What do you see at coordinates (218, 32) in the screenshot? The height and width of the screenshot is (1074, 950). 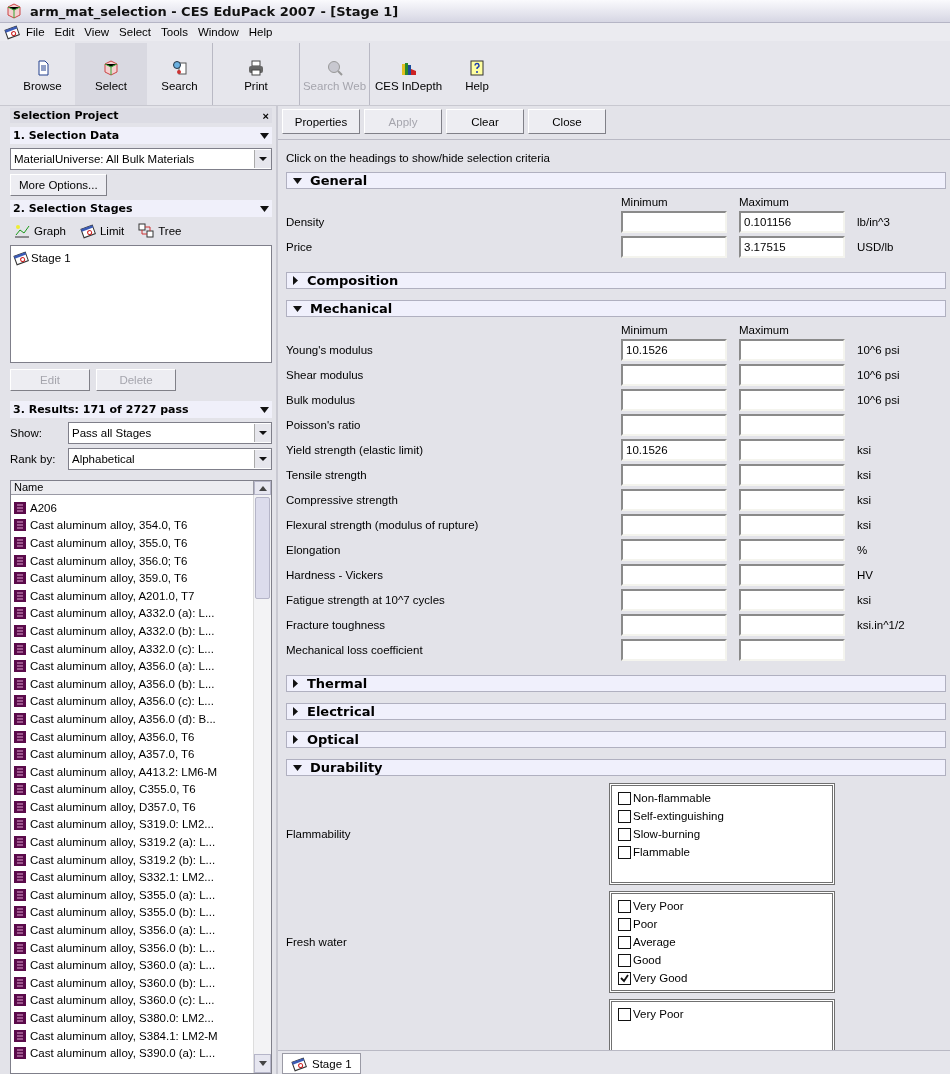 I see `menu-item: Window` at bounding box center [218, 32].